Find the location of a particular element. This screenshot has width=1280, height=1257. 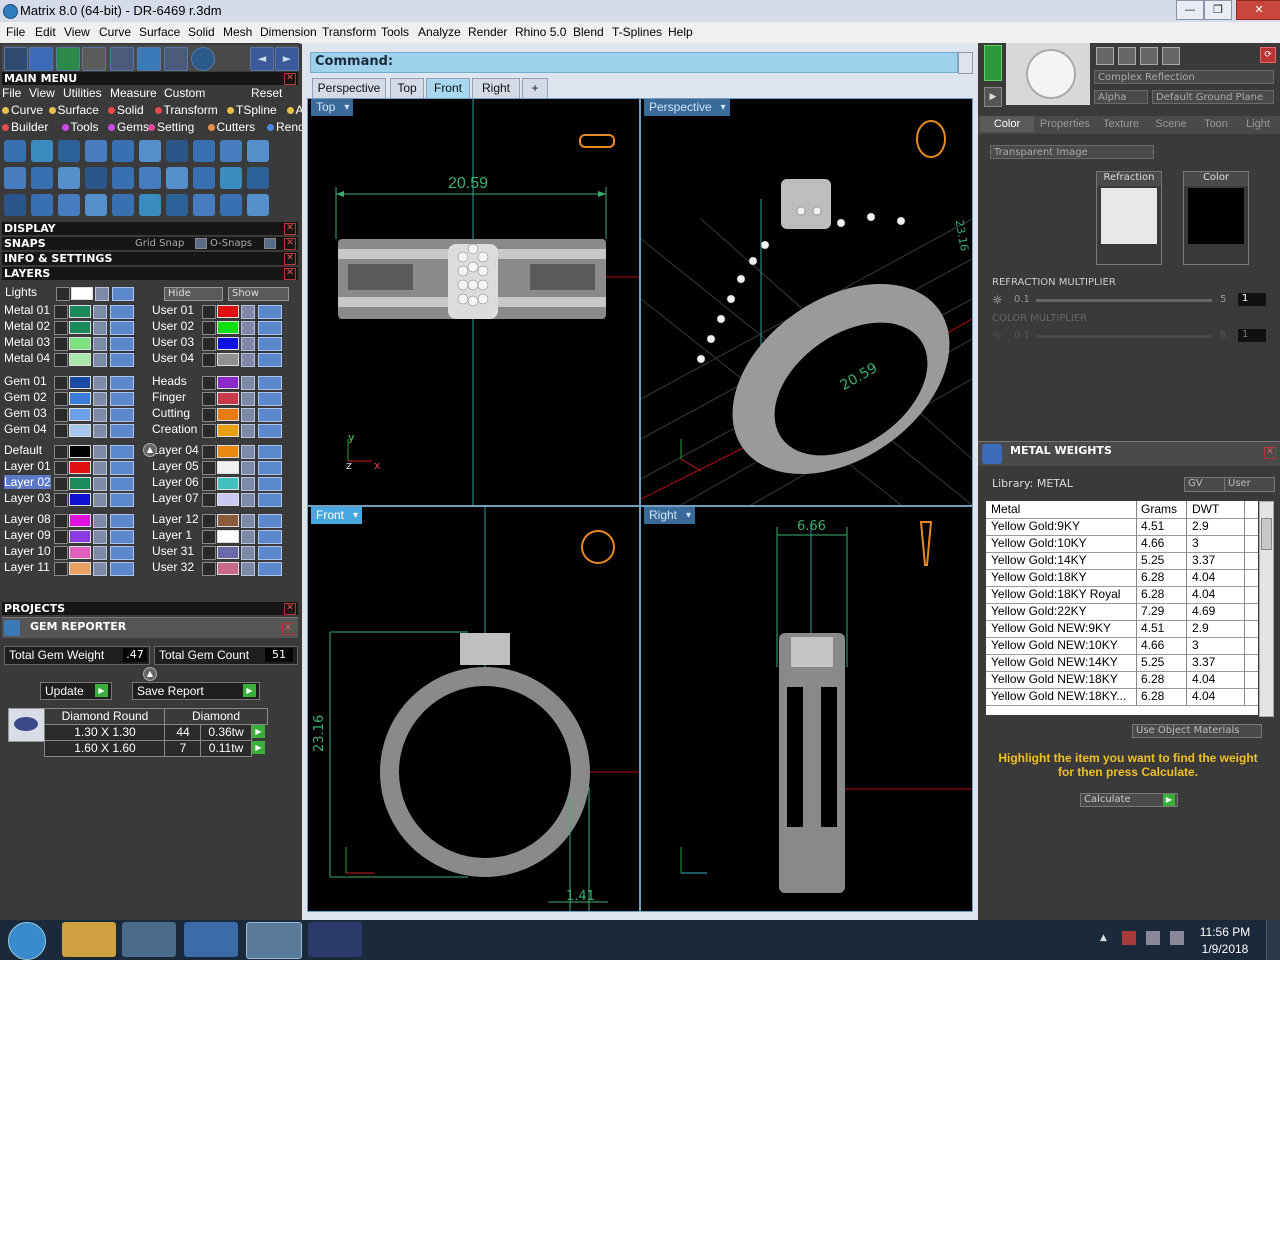

layer-row: User 02 is located at coordinates (220, 327).